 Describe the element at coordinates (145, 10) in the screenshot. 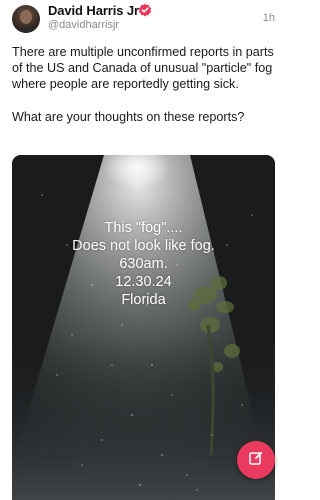

I see `verified-badge-icon` at that location.